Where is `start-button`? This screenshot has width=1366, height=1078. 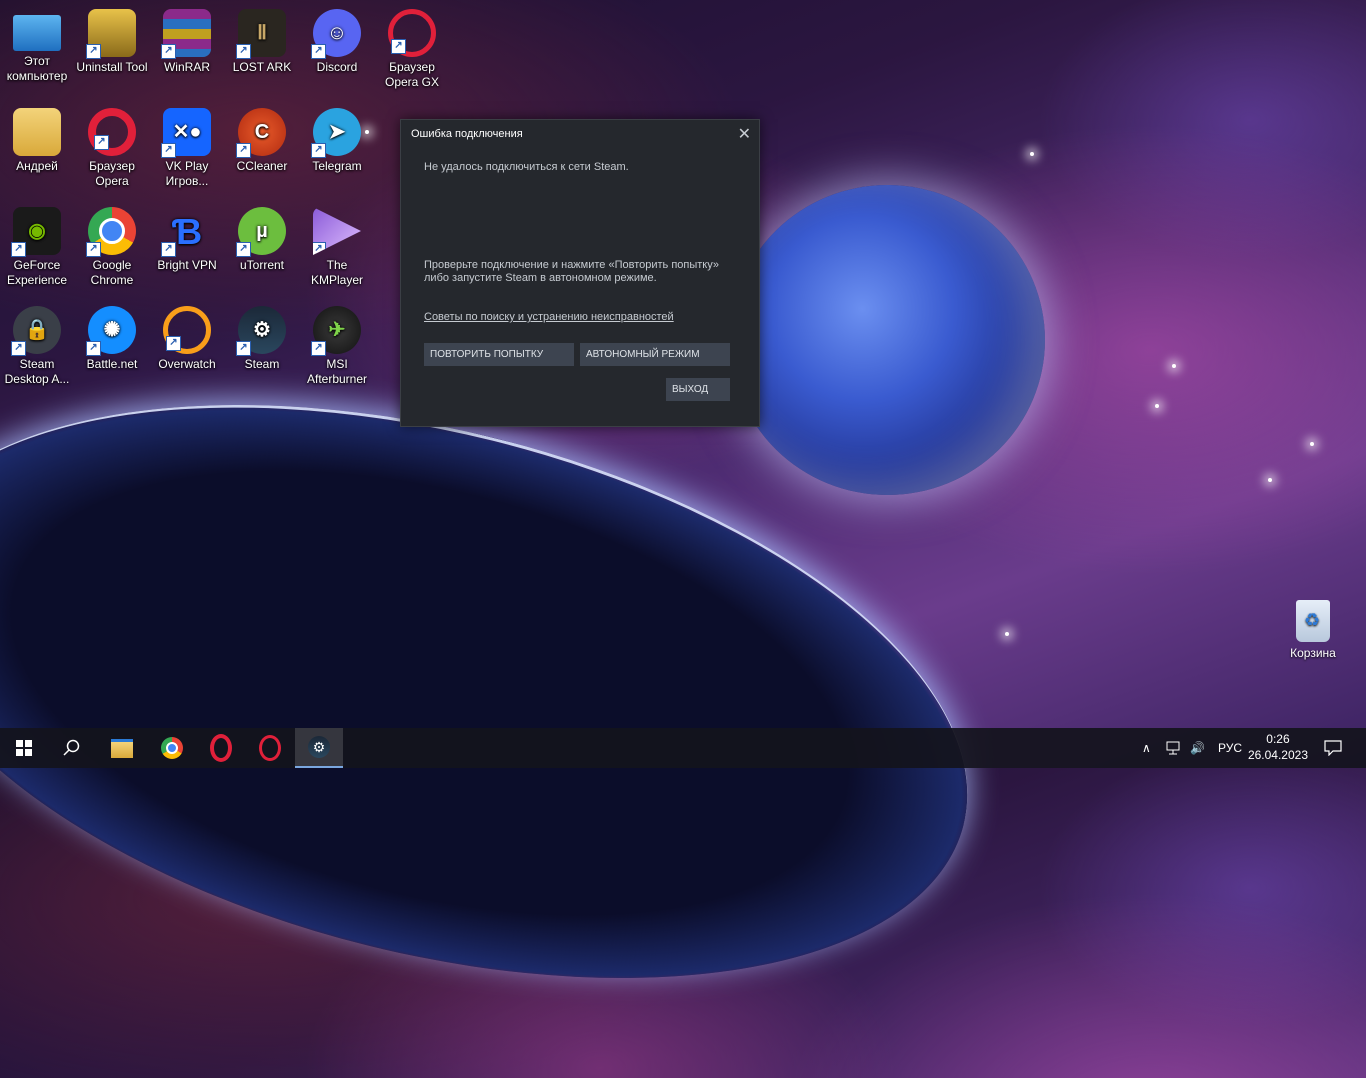 start-button is located at coordinates (24, 748).